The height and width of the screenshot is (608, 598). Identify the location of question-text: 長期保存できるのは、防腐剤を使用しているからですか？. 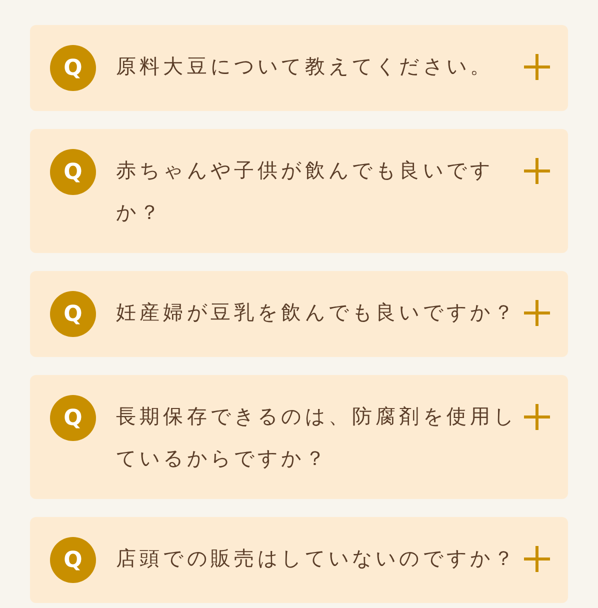
(317, 437).